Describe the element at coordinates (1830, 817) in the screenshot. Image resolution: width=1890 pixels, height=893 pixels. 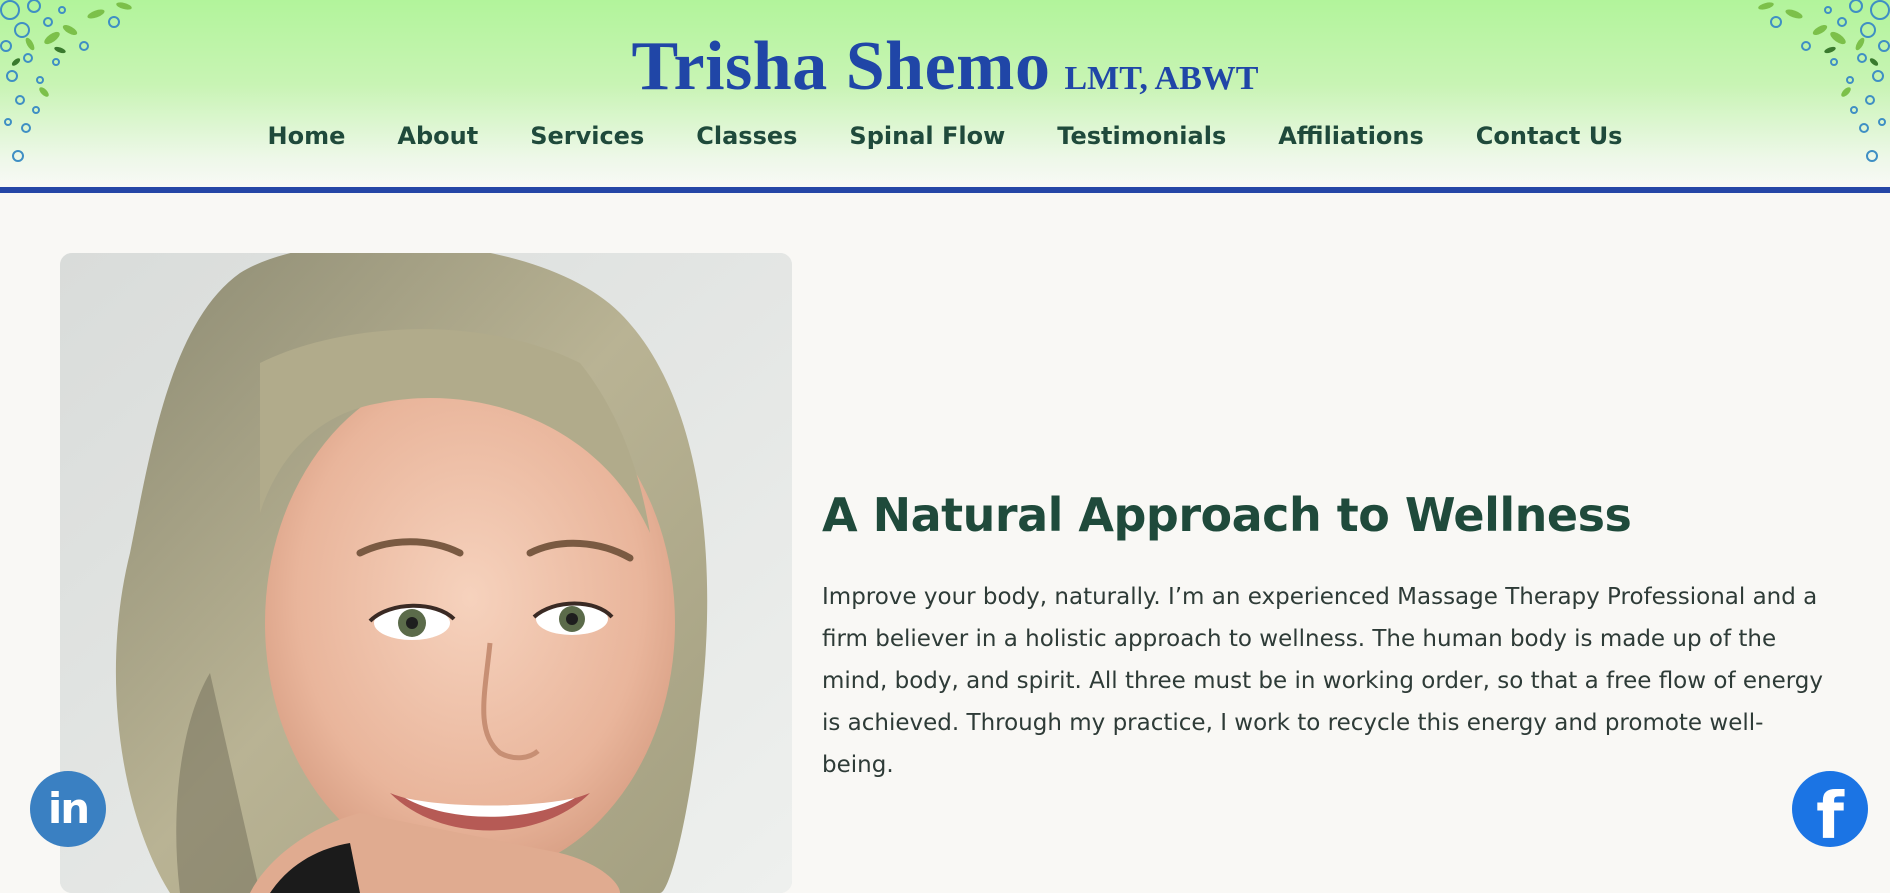
I see `facebook-icon: f` at that location.